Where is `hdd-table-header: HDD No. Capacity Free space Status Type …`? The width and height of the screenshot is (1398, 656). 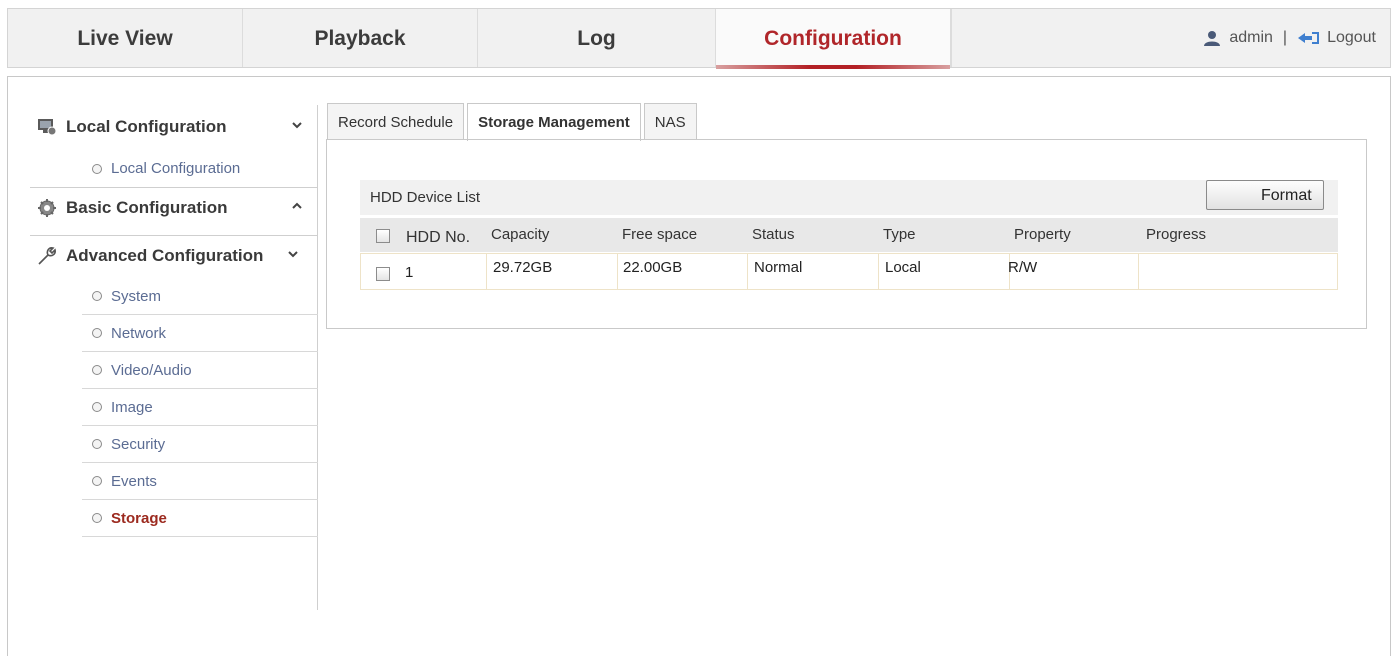
hdd-table-header: HDD No. Capacity Free space Status Type … is located at coordinates (849, 235).